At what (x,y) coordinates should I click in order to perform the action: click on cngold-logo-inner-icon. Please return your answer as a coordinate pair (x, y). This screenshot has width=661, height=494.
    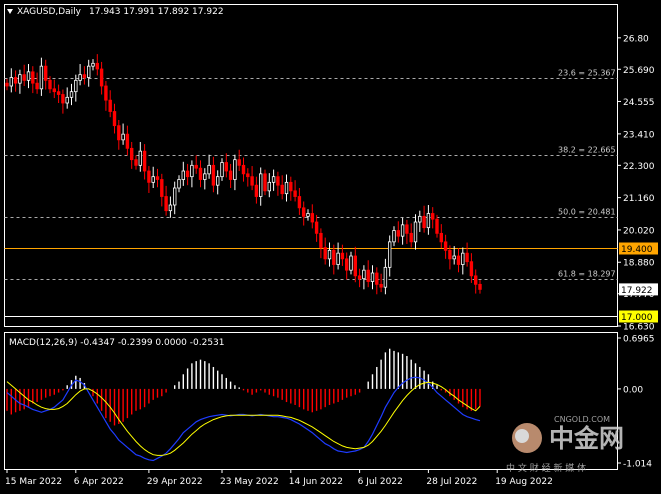
    Looking at the image, I should click on (522, 436).